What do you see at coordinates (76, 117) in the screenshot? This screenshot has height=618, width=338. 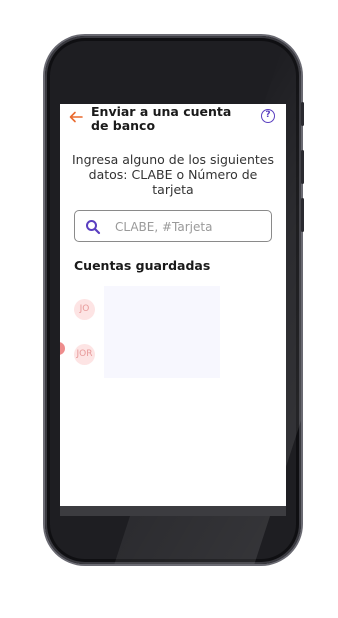 I see `arrow-left-icon` at bounding box center [76, 117].